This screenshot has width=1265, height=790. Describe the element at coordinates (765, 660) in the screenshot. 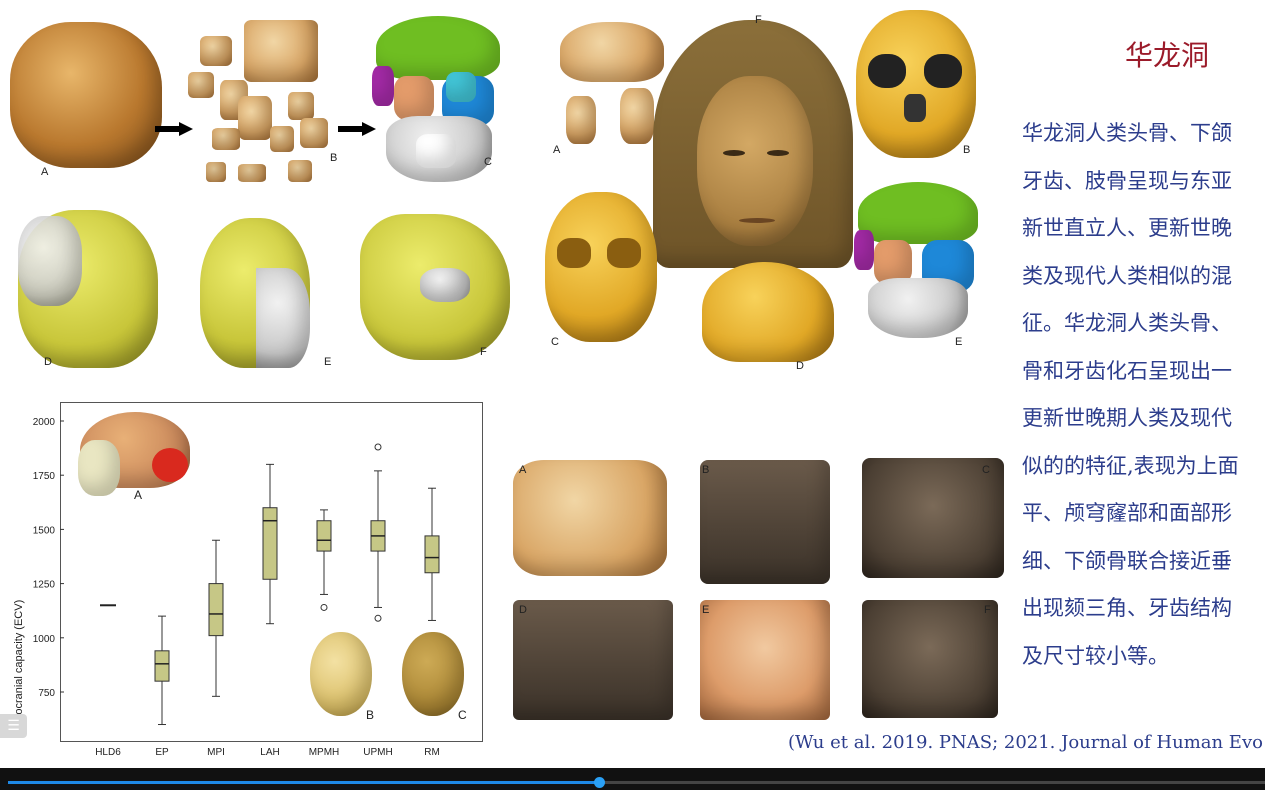

I see `palate-photo-e` at that location.